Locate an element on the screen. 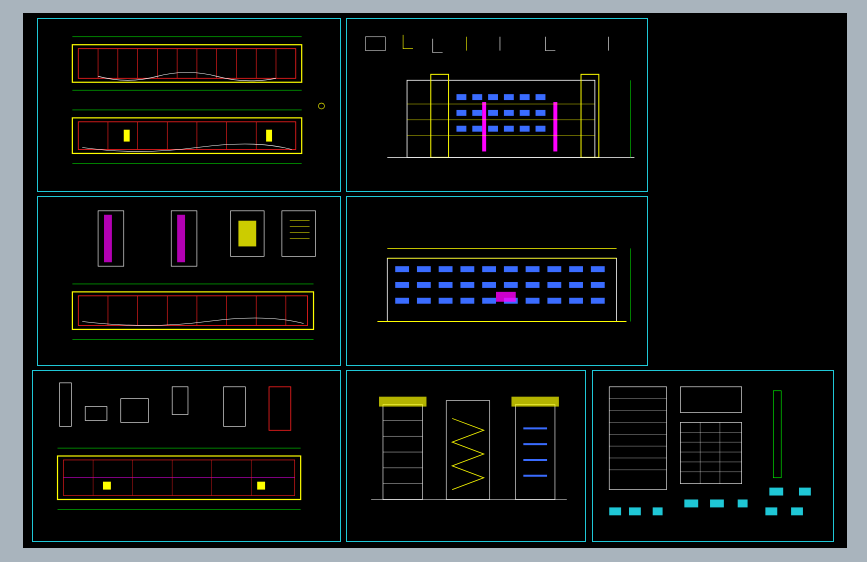 The image size is (867, 562). sheet-rear-elevation is located at coordinates (497, 281).